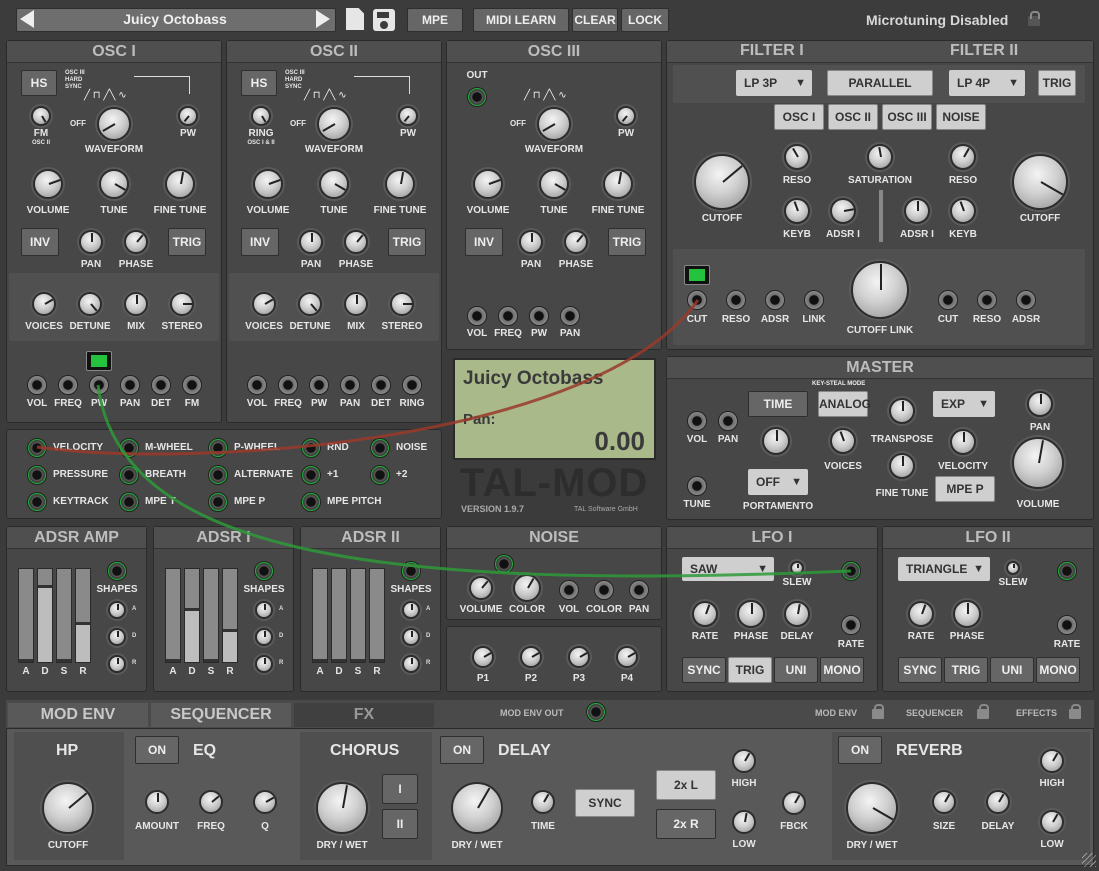 This screenshot has height=871, width=1099. I want to click on resize-grip-icon, so click(1089, 860).